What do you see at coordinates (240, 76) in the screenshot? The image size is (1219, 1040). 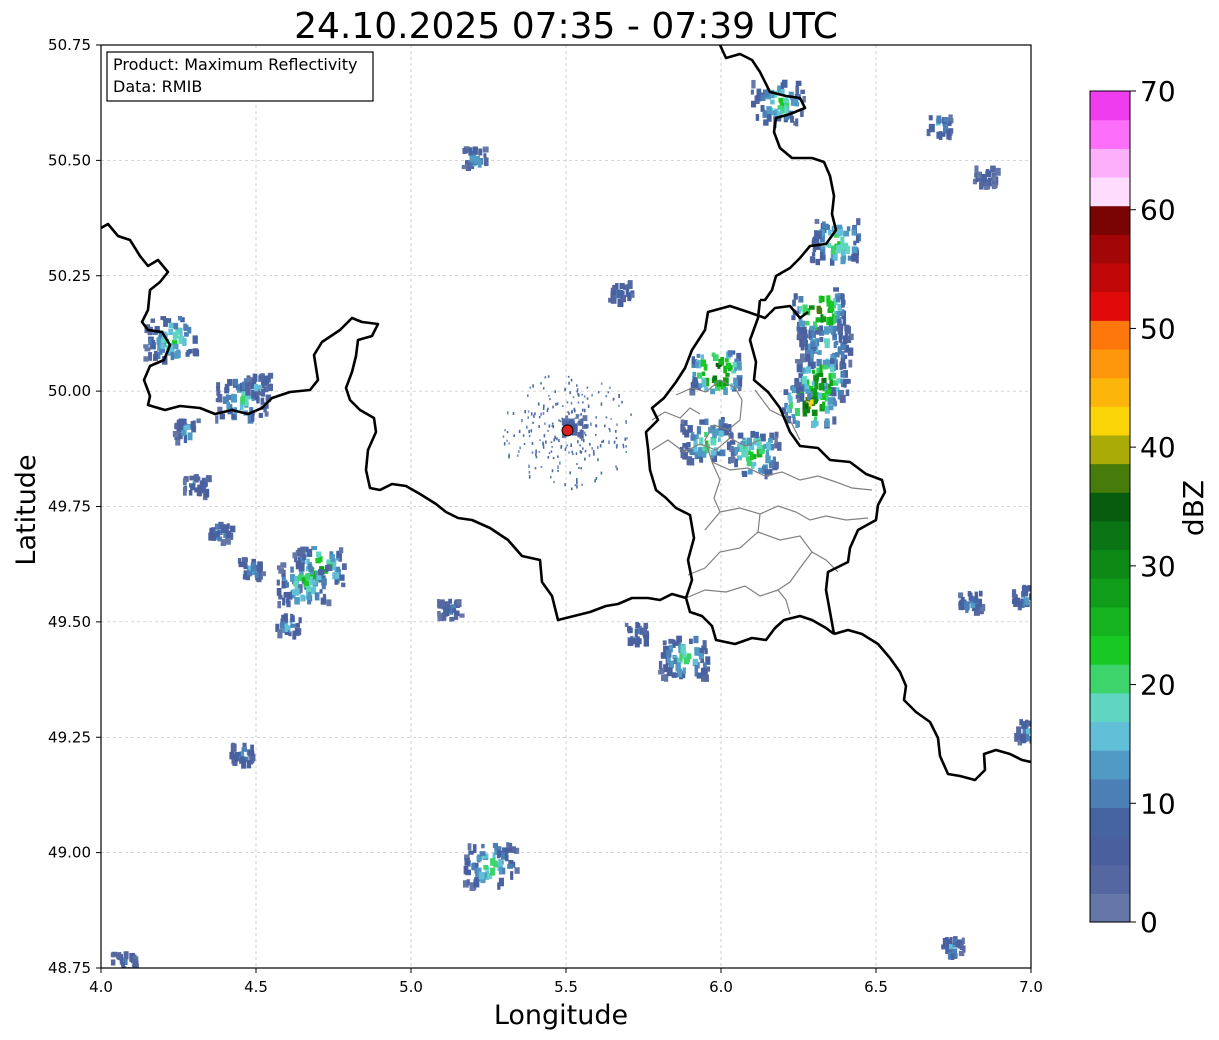 I see `info-box: Product: Maximum Reflectivity Data: RMIB` at bounding box center [240, 76].